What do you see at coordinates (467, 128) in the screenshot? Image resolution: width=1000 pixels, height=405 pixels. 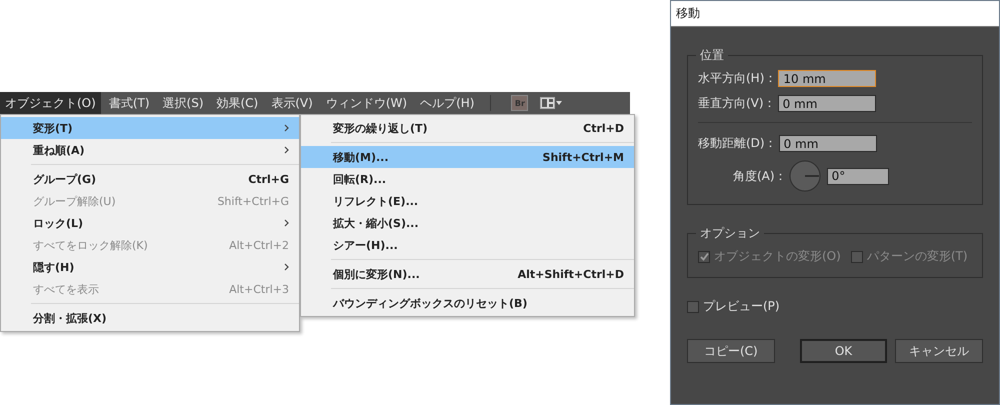 I see `menu-item: 変形の繰り返し(T) Ctrl+D` at bounding box center [467, 128].